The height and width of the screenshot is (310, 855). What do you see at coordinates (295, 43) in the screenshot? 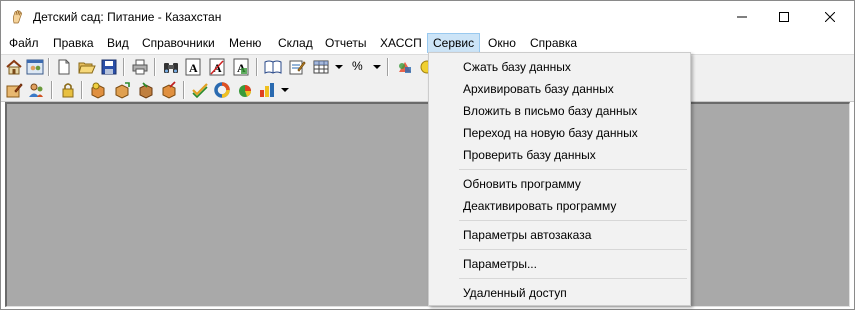
I see `menu-warehouse: Склад` at bounding box center [295, 43].